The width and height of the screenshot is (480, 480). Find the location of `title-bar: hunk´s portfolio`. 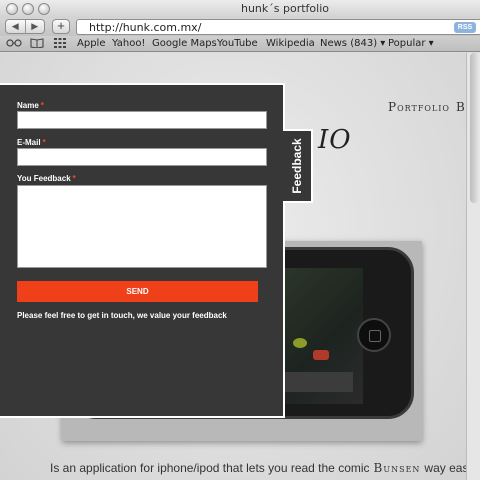

title-bar: hunk´s portfolio is located at coordinates (240, 9).